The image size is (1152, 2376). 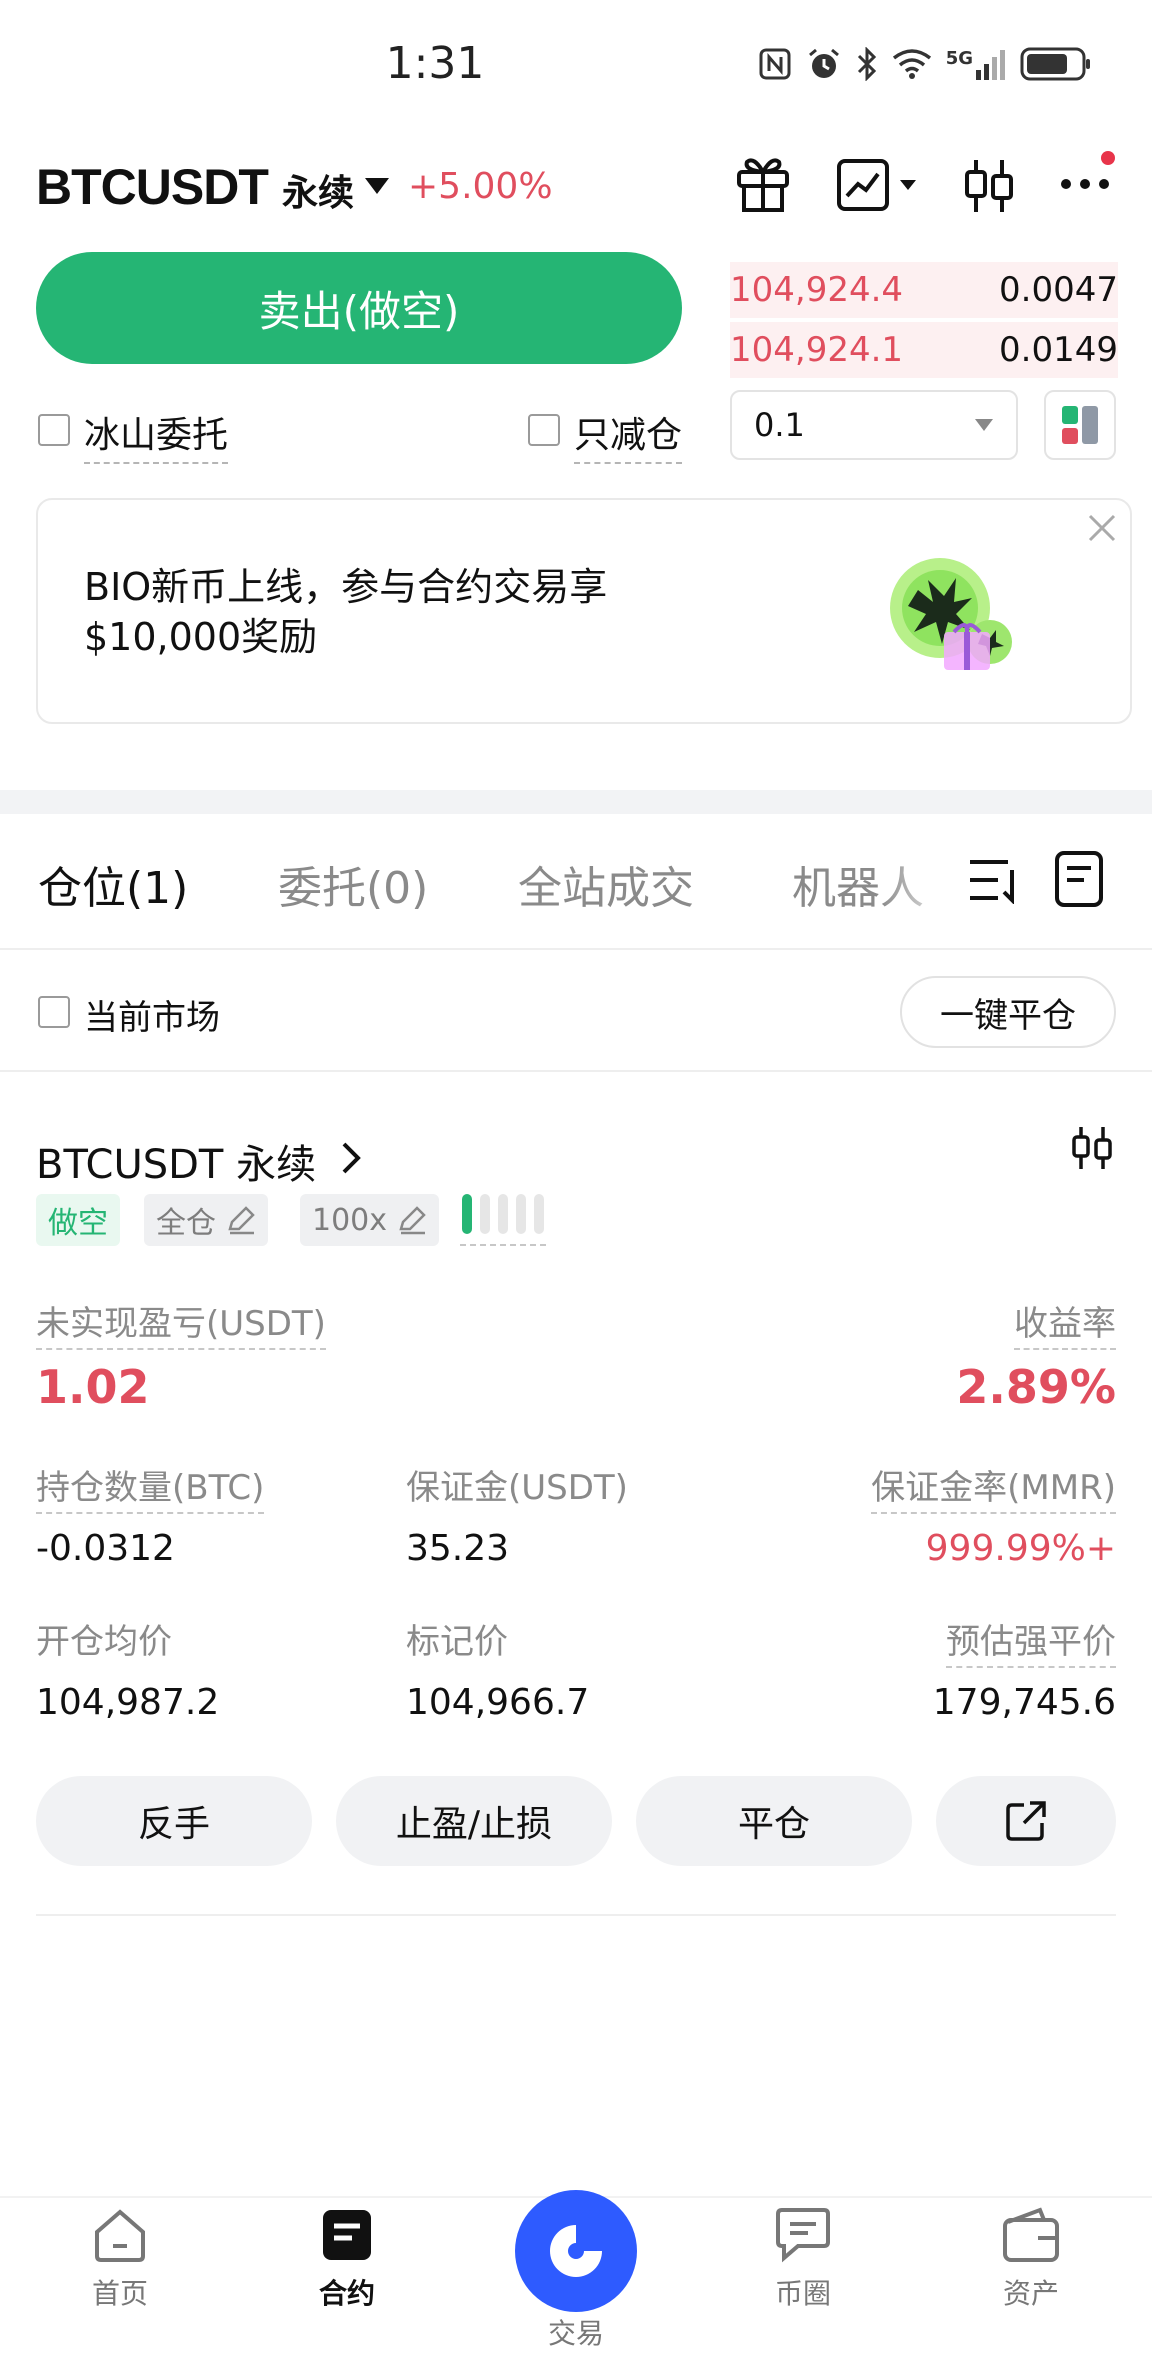 What do you see at coordinates (347, 2235) in the screenshot?
I see `futures-icon` at bounding box center [347, 2235].